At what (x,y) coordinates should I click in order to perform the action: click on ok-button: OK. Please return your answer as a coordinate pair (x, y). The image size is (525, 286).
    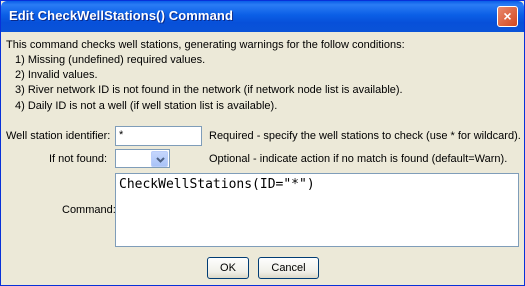
    Looking at the image, I should click on (228, 268).